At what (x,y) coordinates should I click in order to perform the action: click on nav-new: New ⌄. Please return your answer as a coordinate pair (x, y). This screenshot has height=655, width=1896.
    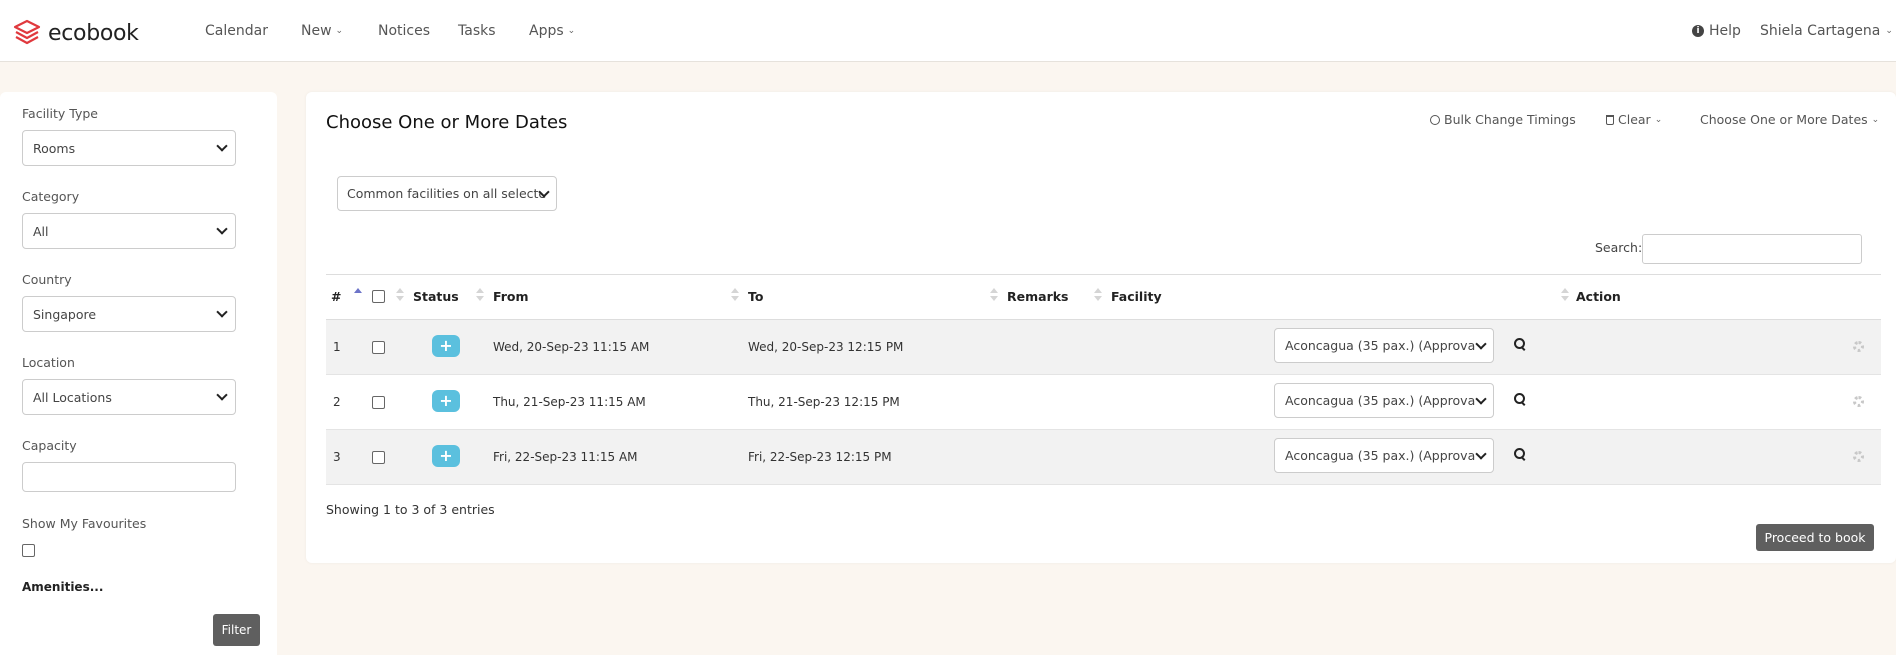
    Looking at the image, I should click on (322, 31).